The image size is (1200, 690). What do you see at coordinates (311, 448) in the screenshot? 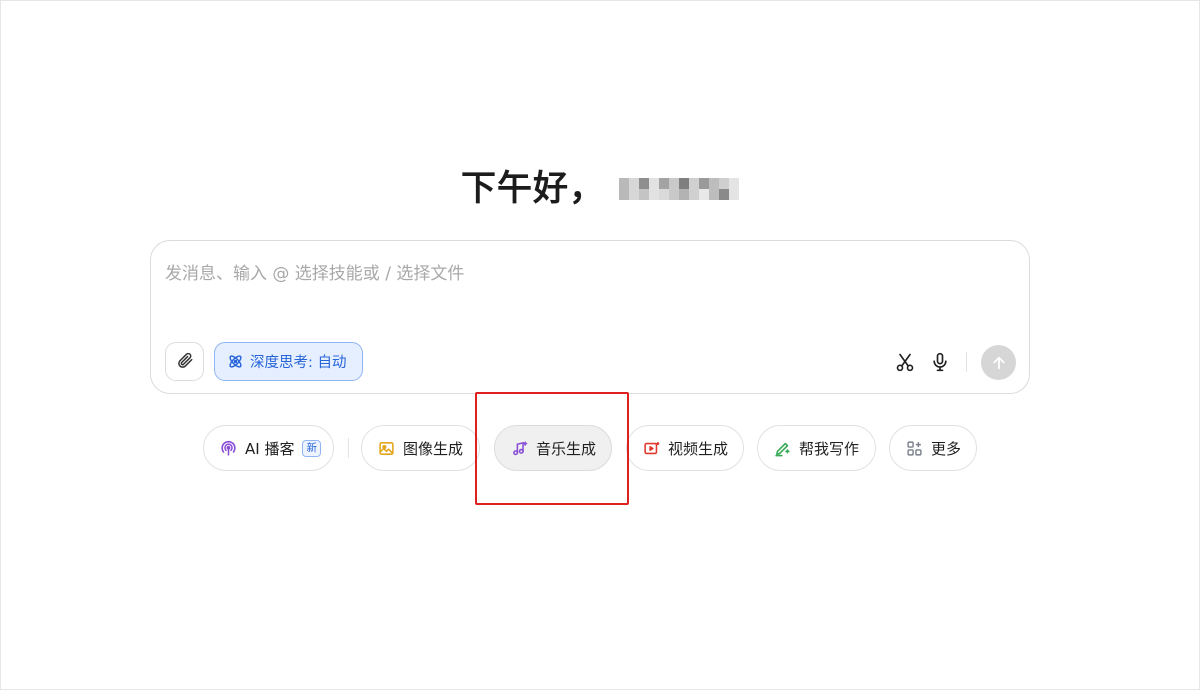
I see `new-badge: 新` at bounding box center [311, 448].